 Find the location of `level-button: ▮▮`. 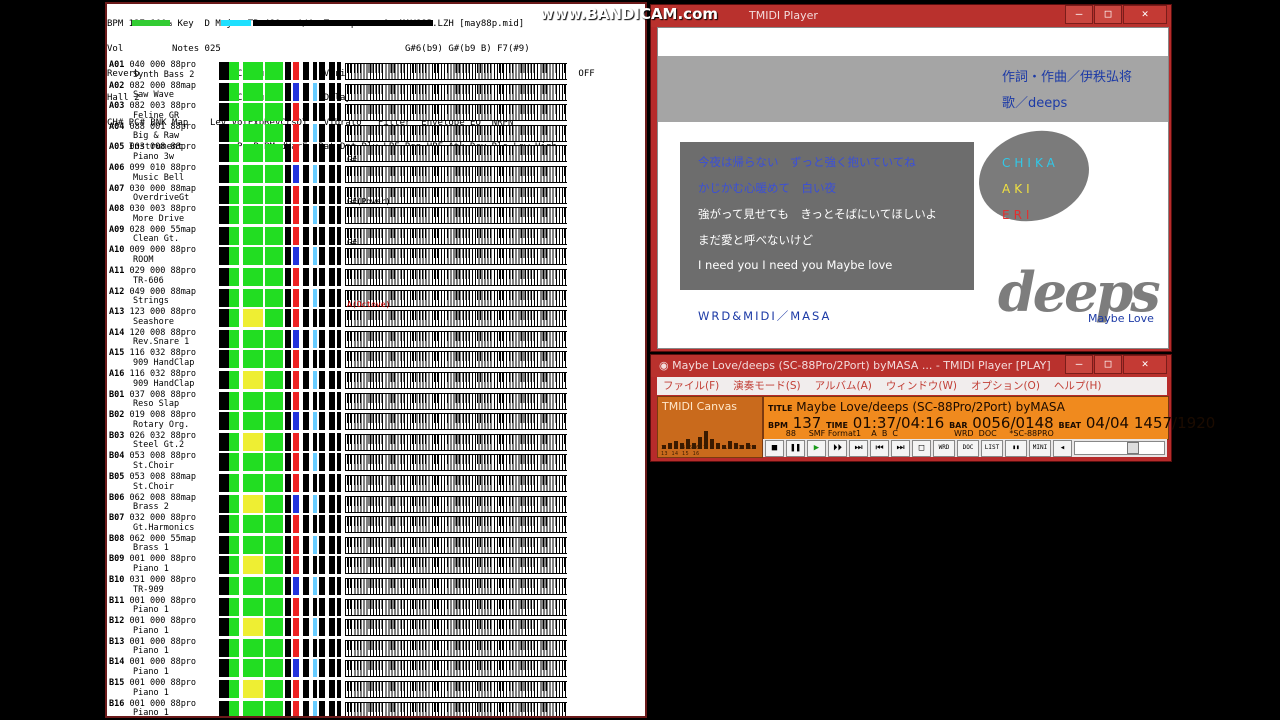

level-button: ▮▮ is located at coordinates (1016, 448).